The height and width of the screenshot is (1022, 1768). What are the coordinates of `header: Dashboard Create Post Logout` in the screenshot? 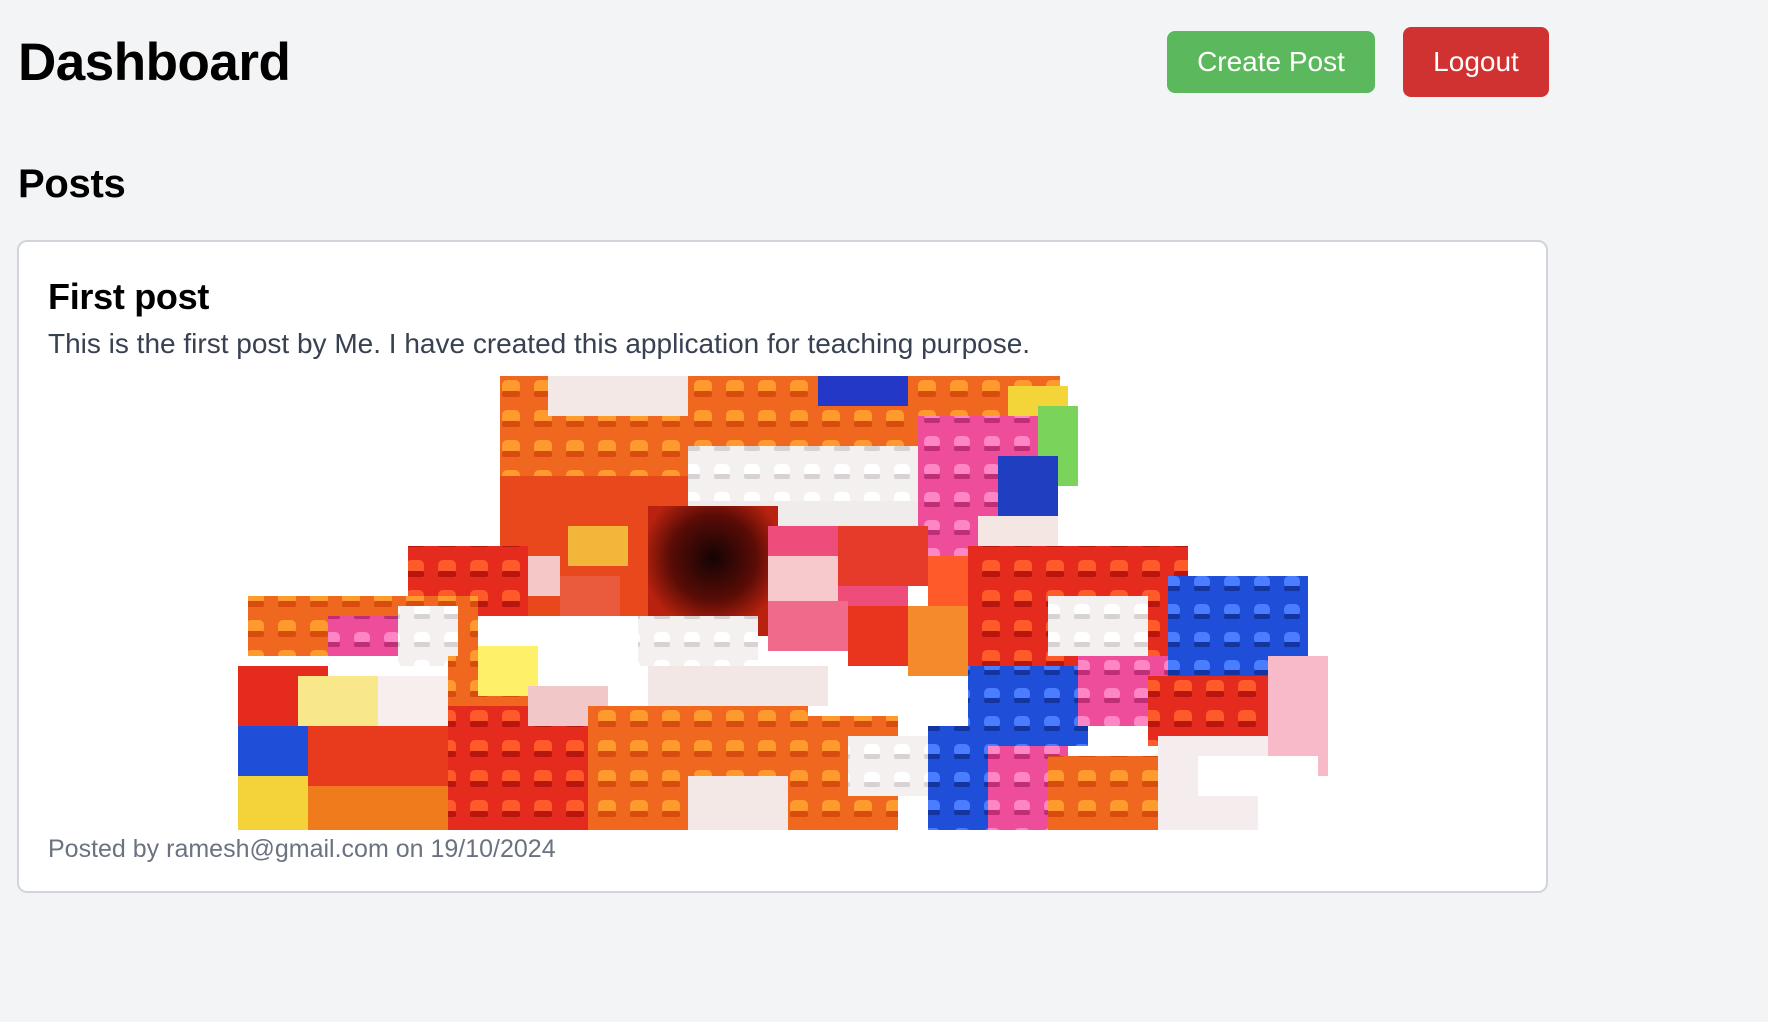 It's located at (783, 62).